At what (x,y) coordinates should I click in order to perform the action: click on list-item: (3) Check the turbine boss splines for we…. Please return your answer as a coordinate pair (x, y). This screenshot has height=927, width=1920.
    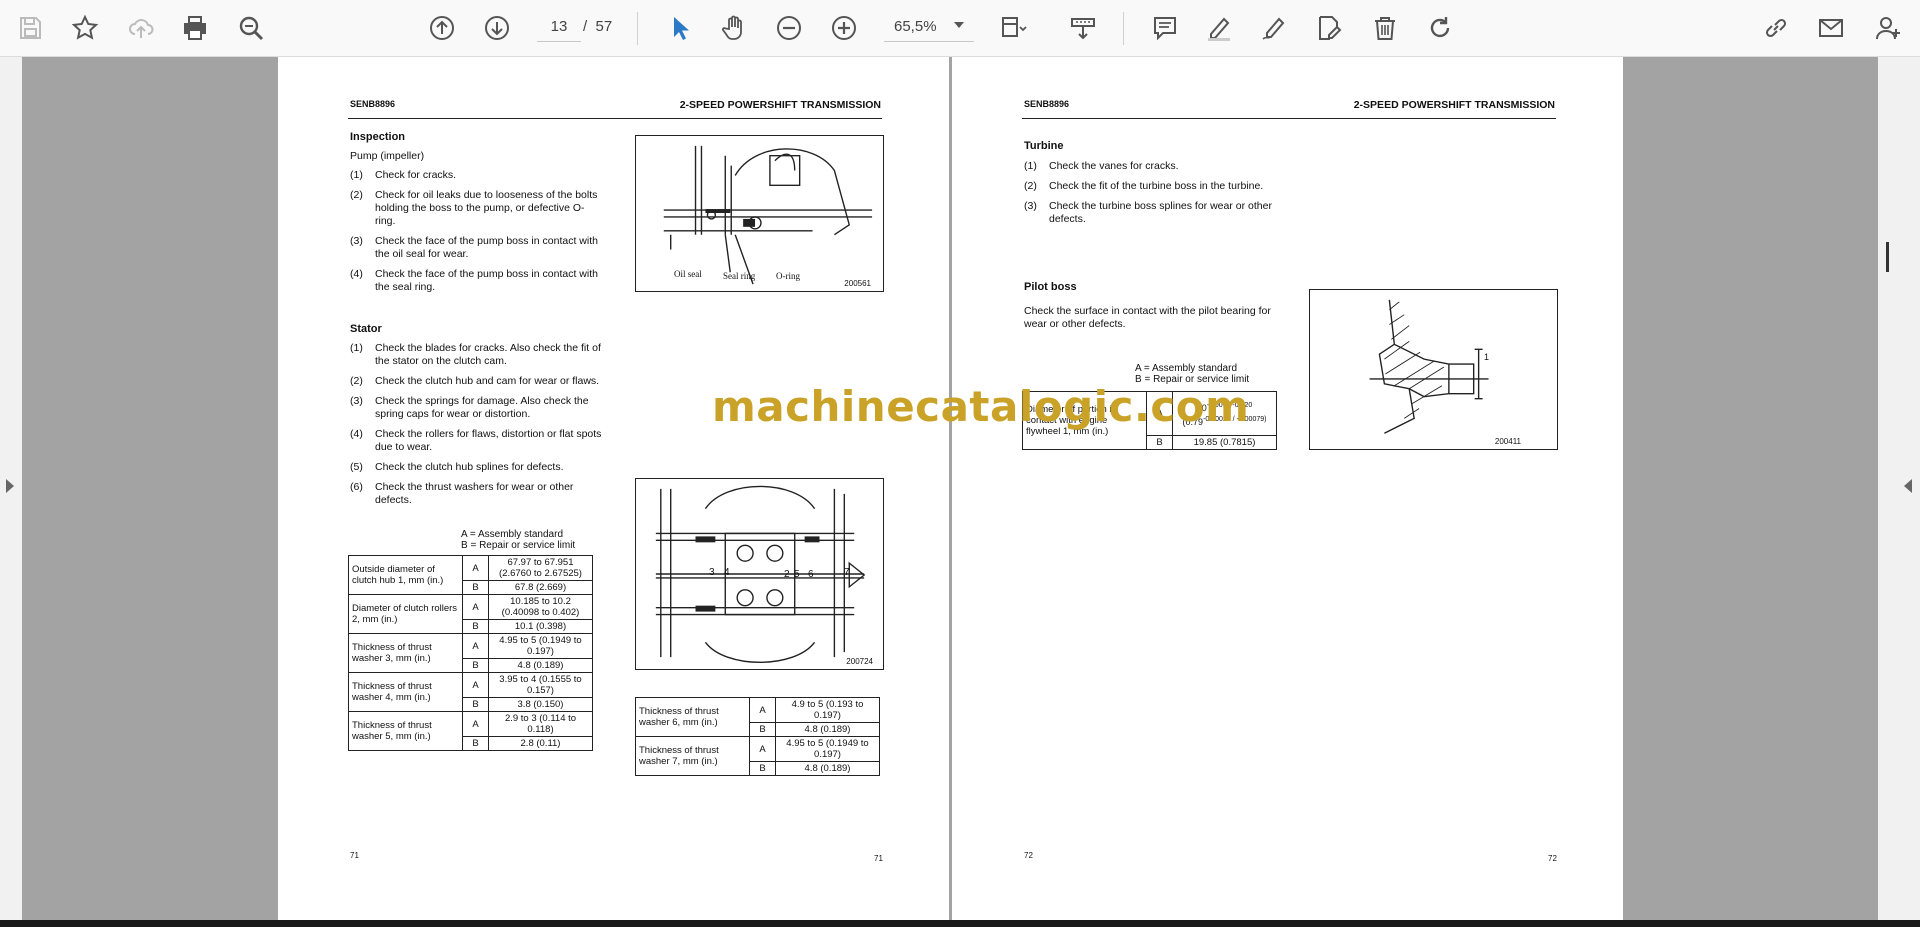
    Looking at the image, I should click on (1148, 212).